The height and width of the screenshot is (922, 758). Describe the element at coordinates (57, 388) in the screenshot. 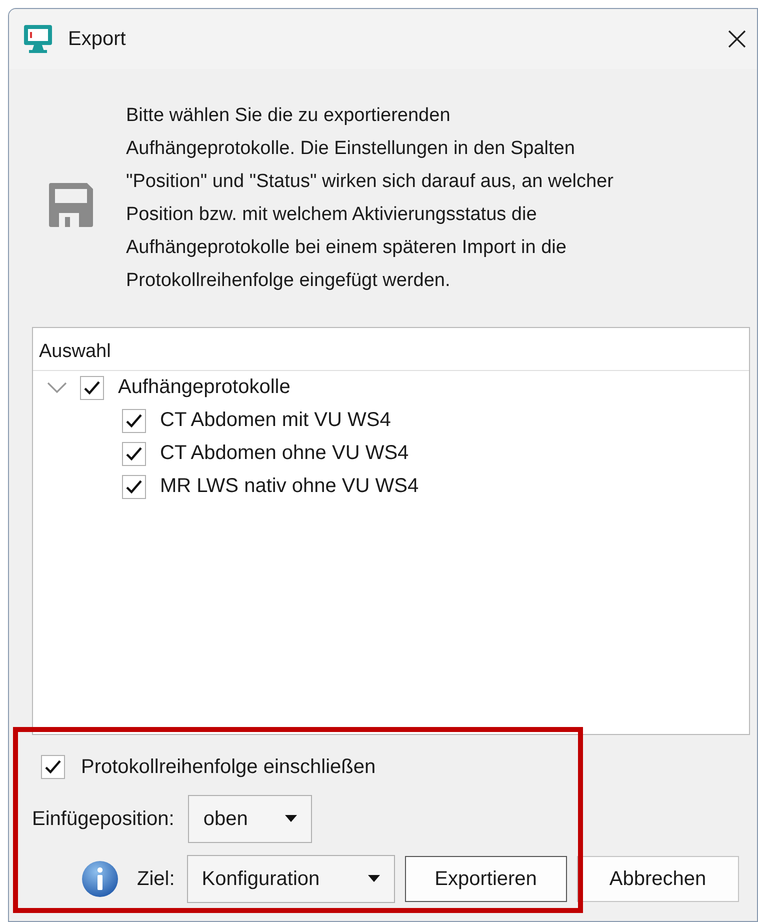

I see `chevron-down-icon` at that location.